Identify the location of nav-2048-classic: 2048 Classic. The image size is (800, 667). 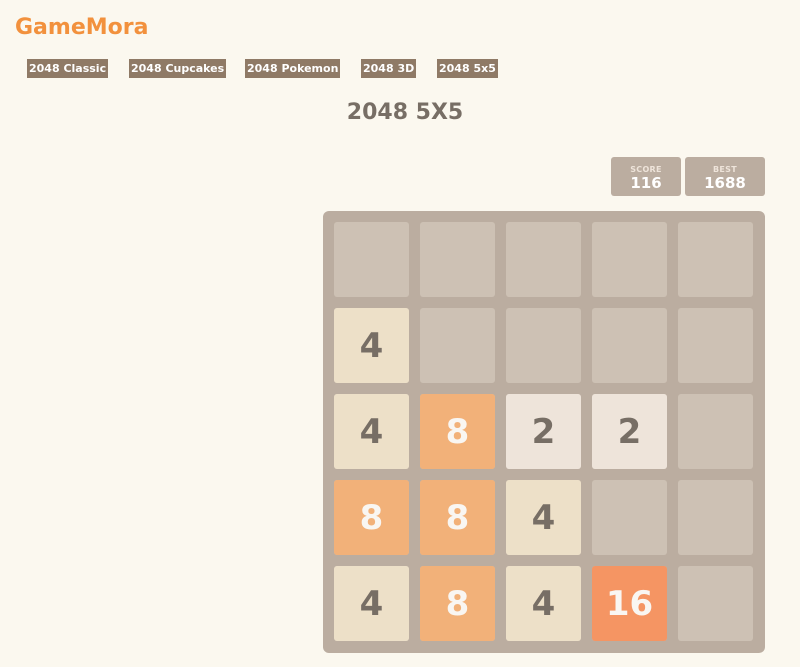
(68, 68).